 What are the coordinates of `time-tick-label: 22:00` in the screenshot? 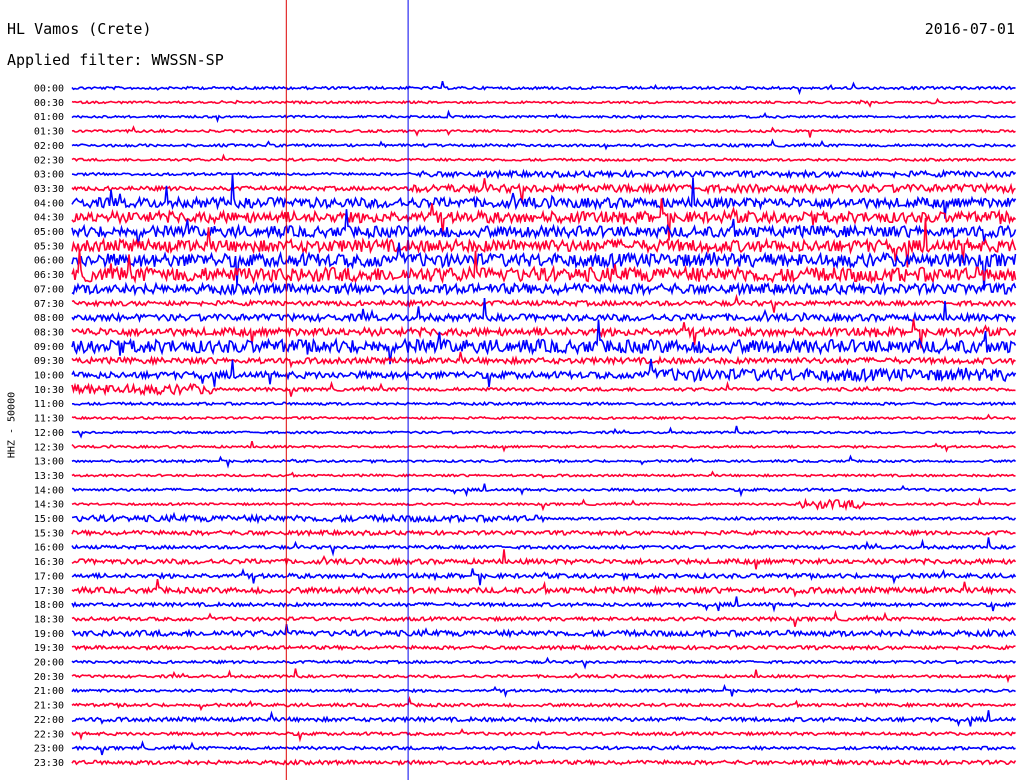 It's located at (49, 720).